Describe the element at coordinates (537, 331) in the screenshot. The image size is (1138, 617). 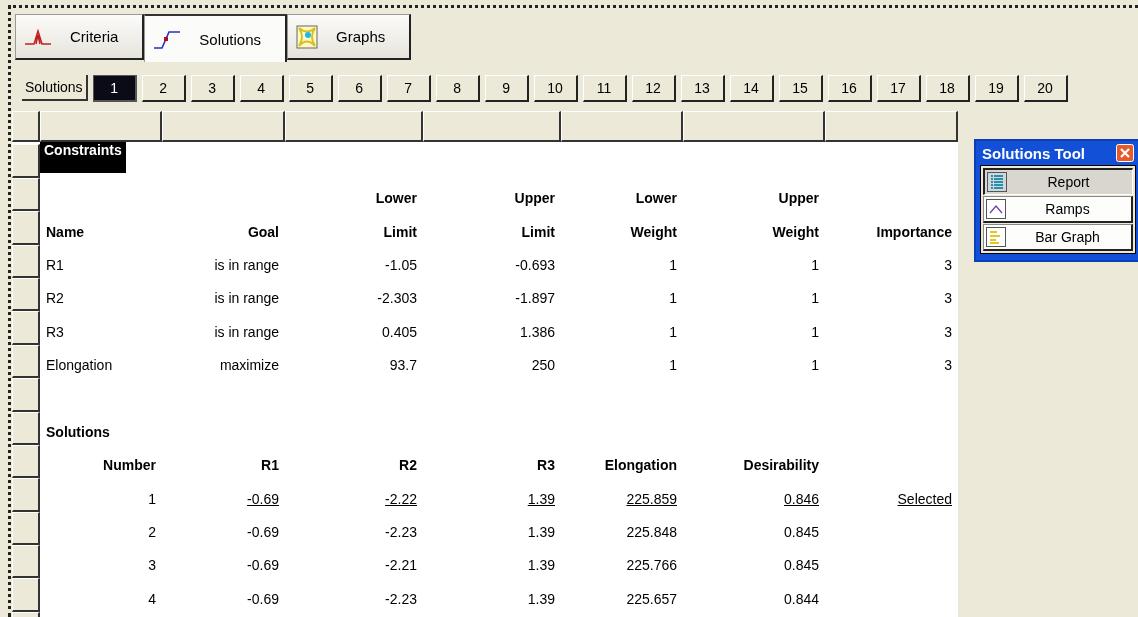
I see `table-cell: 1.386` at that location.